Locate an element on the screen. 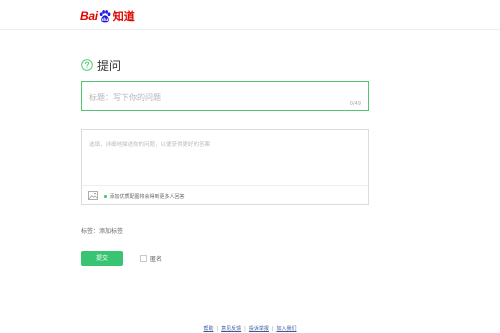 The height and width of the screenshot is (333, 500). title-input-placeholder: 标题：写下你的问题 is located at coordinates (125, 97).